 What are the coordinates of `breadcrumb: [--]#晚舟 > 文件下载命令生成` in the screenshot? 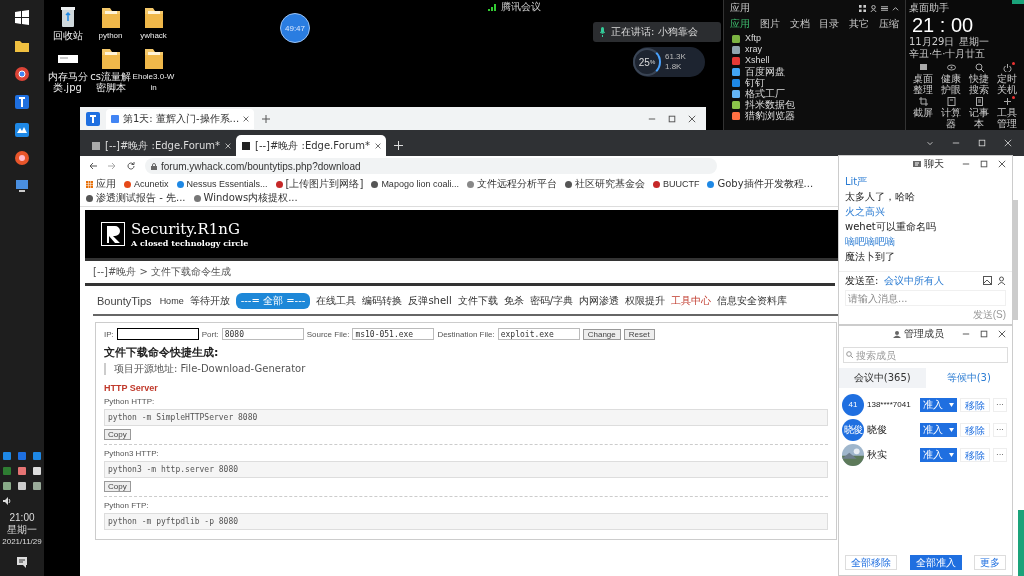 It's located at (460, 273).